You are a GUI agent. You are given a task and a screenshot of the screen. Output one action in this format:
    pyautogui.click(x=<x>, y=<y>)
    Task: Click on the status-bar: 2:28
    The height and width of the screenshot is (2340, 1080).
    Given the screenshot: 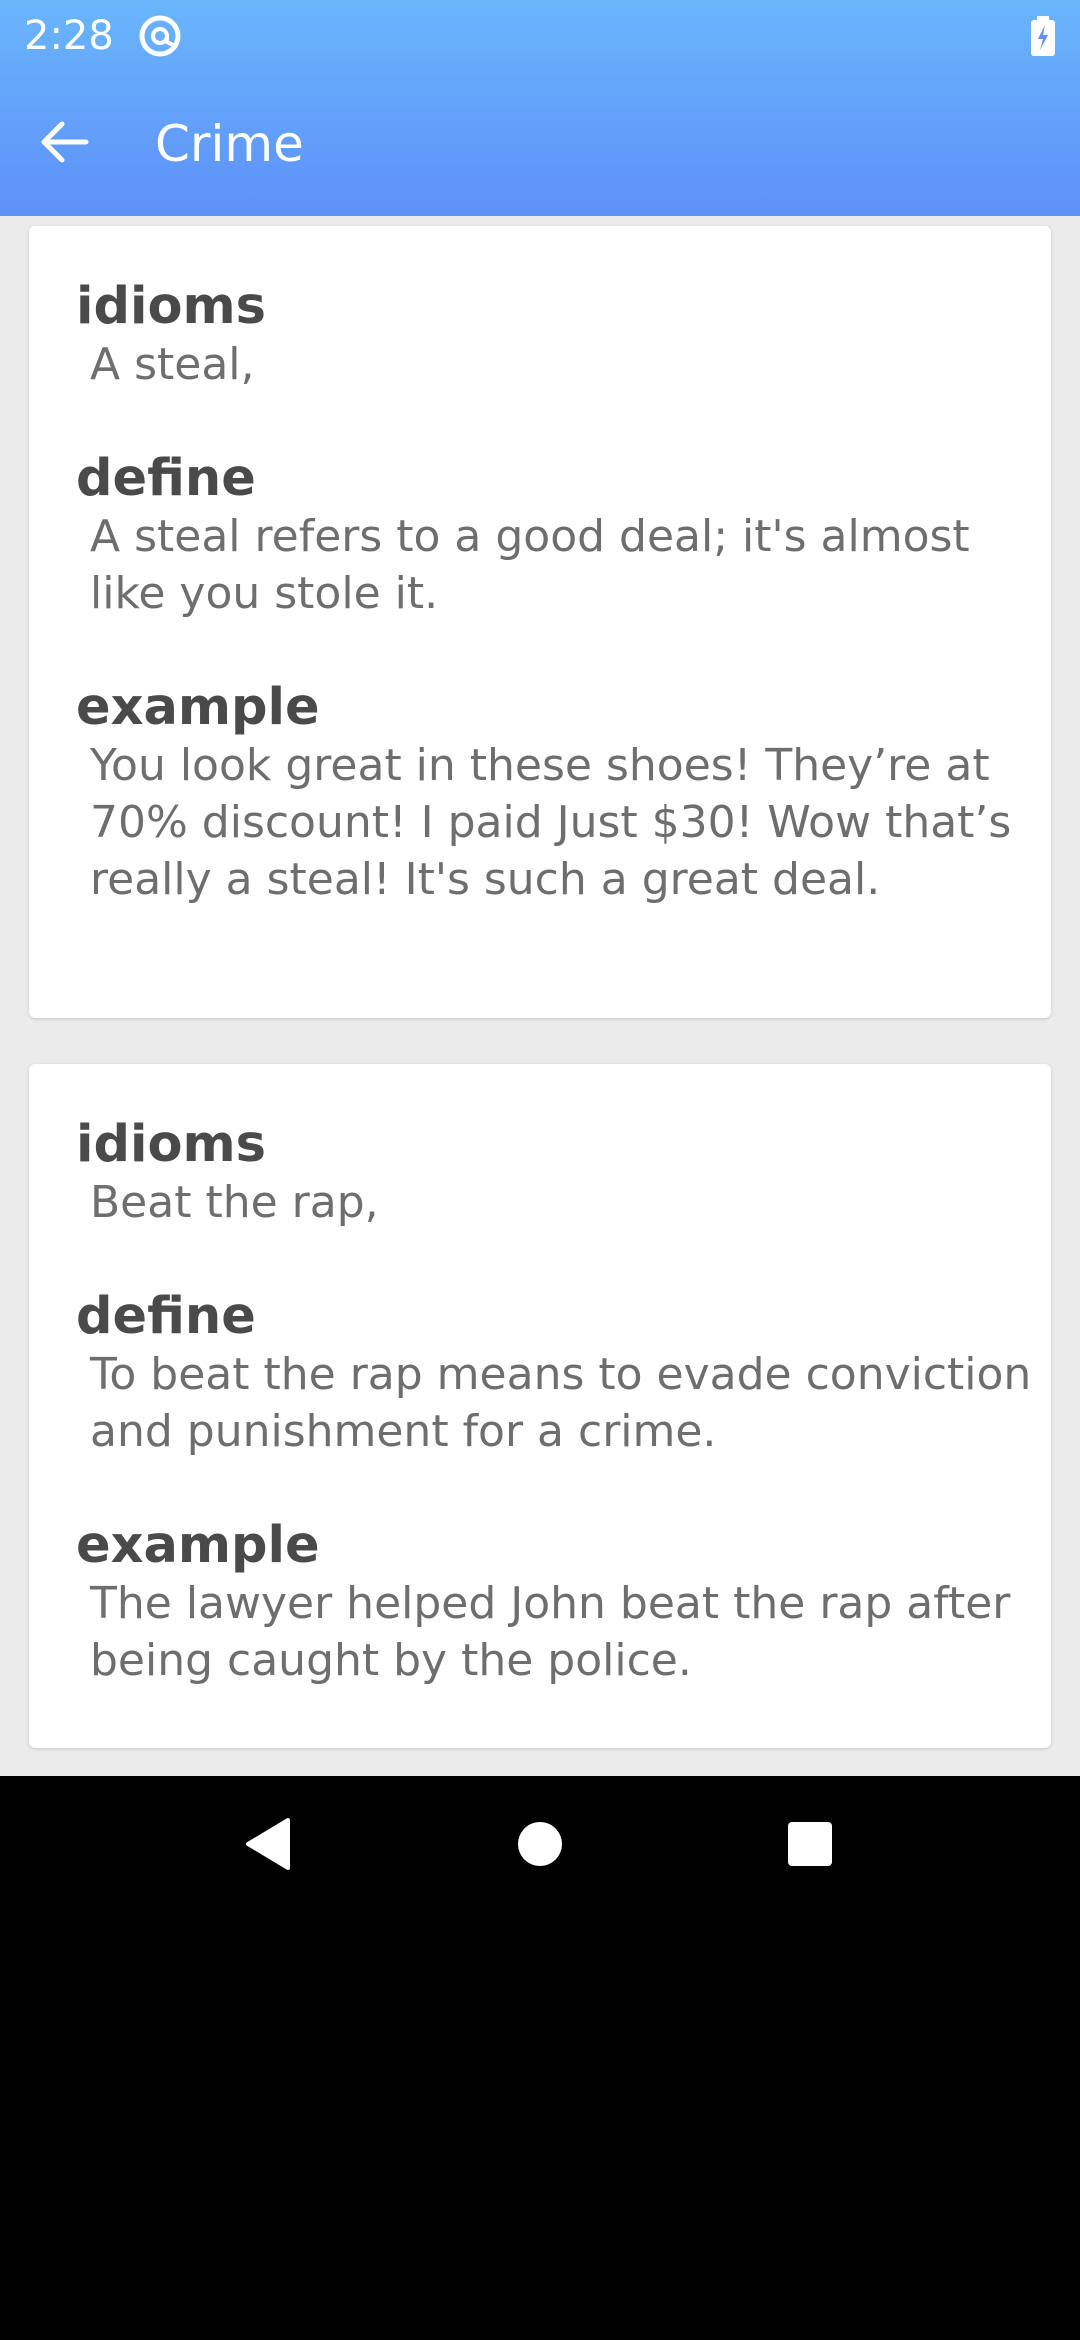 What is the action you would take?
    pyautogui.click(x=540, y=36)
    